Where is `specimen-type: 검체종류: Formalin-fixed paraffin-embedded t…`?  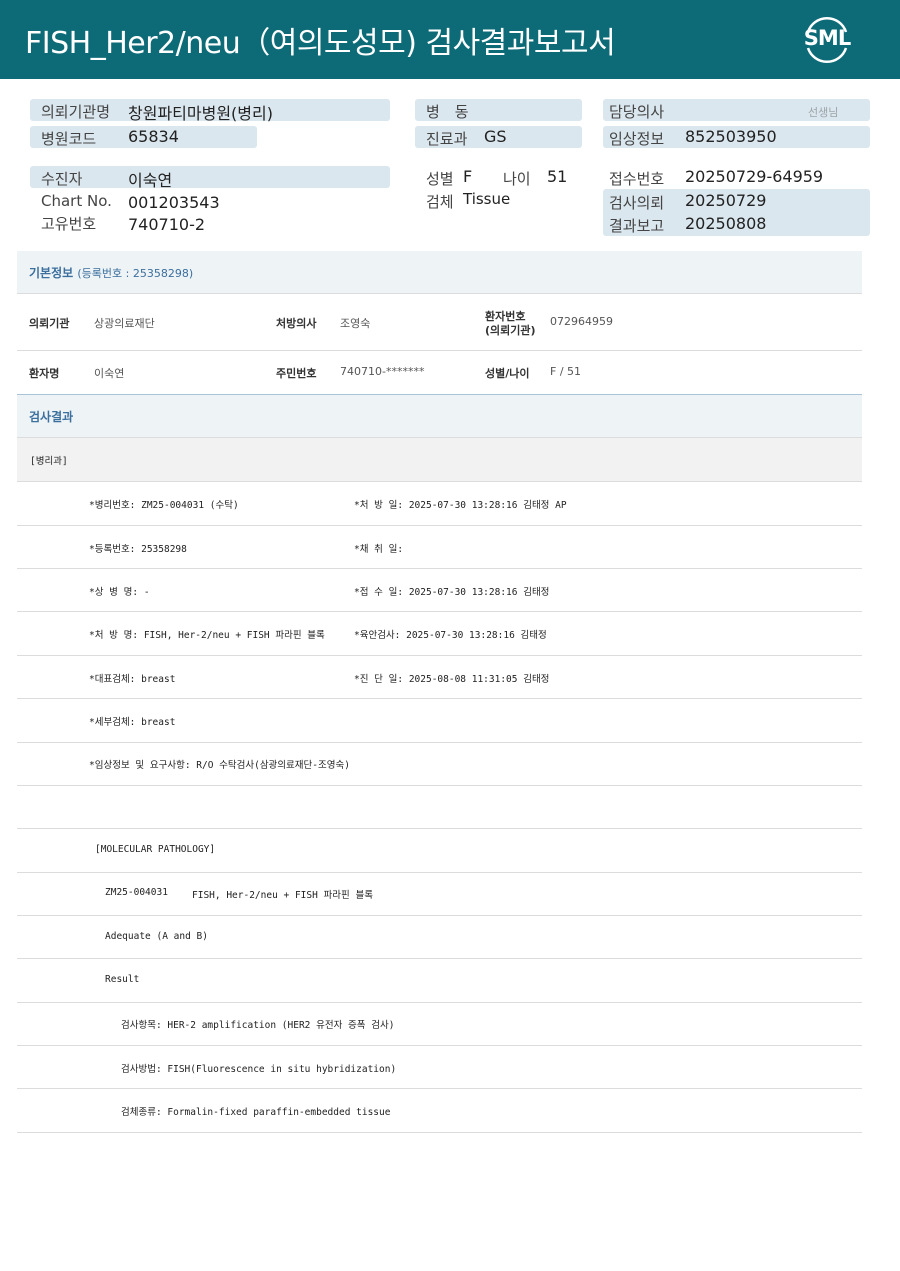 specimen-type: 검체종류: Formalin-fixed paraffin-embedded t… is located at coordinates (256, 1112).